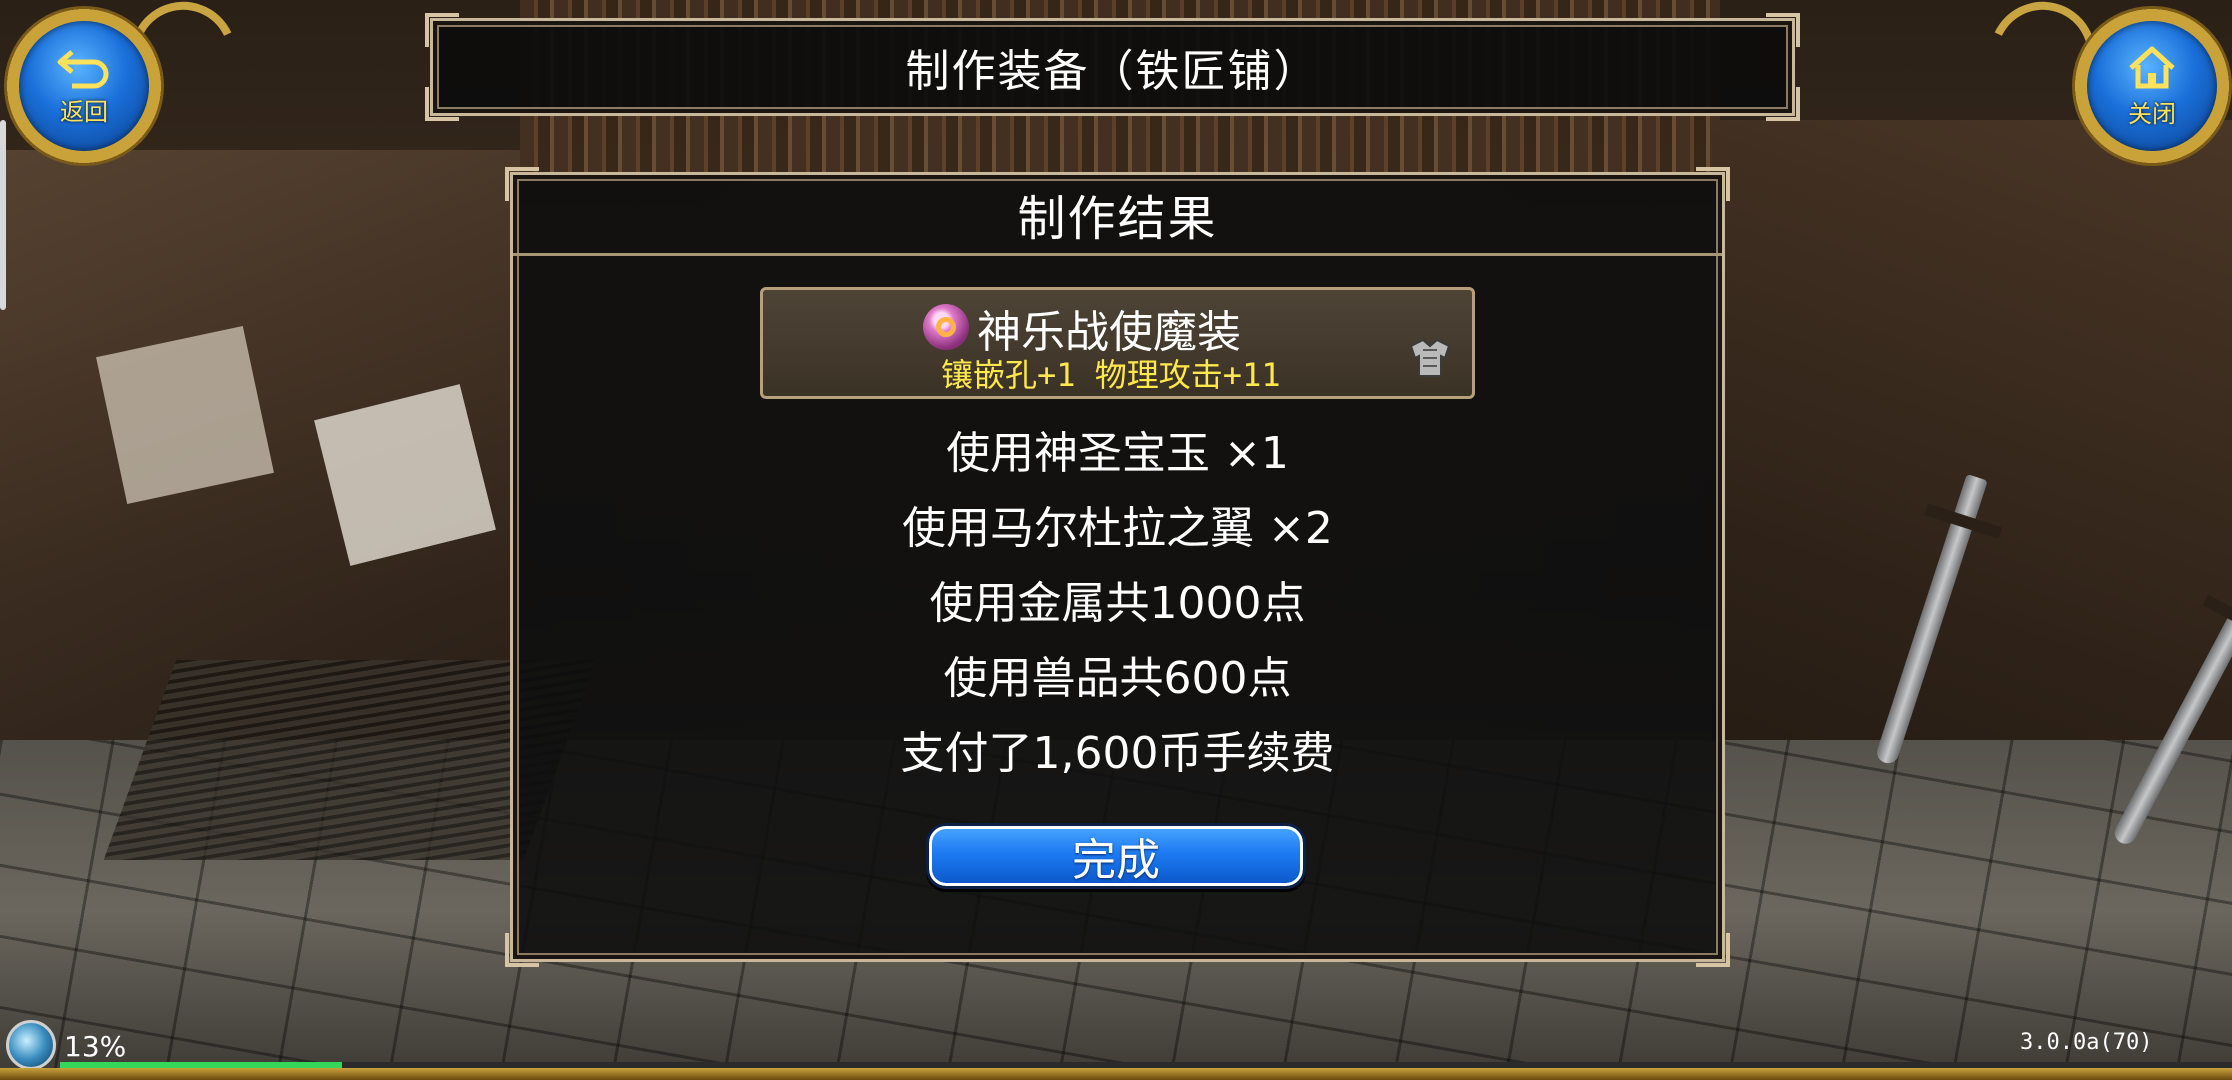 This screenshot has width=2232, height=1080. What do you see at coordinates (1117, 343) in the screenshot?
I see `crafted-item-card: 神乐战使魔装 镶嵌孔+1 物理攻击+11` at bounding box center [1117, 343].